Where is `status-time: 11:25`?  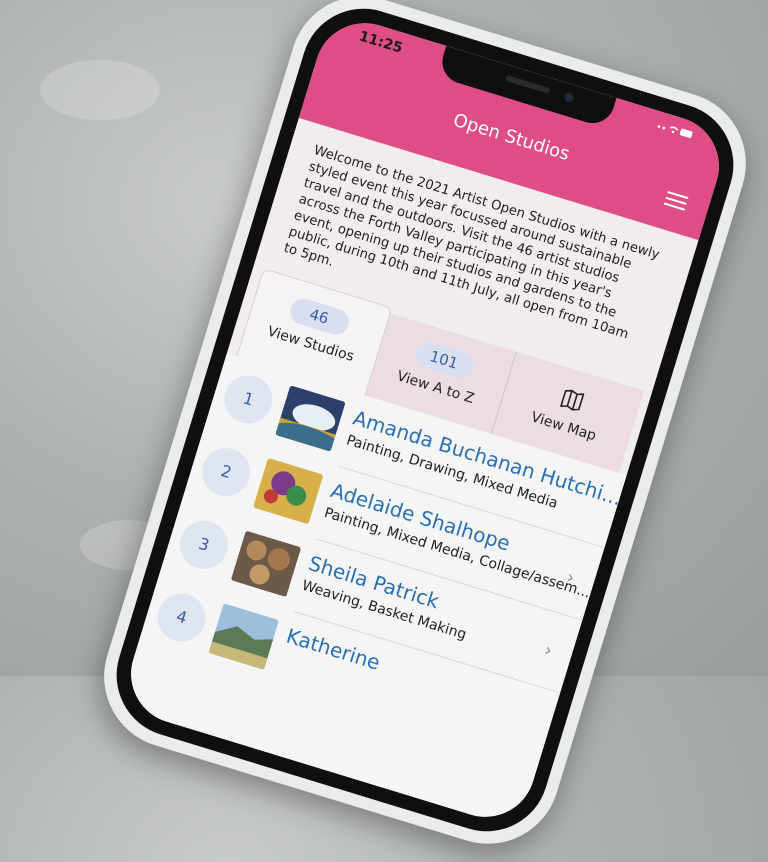 status-time: 11:25 is located at coordinates (381, 42).